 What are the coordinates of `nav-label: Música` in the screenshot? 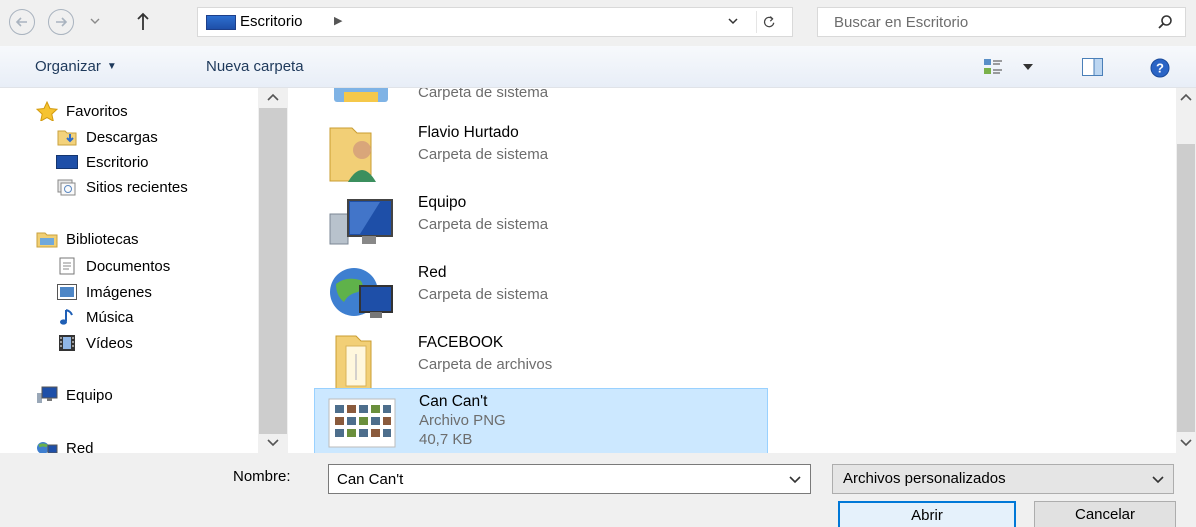 It's located at (110, 317).